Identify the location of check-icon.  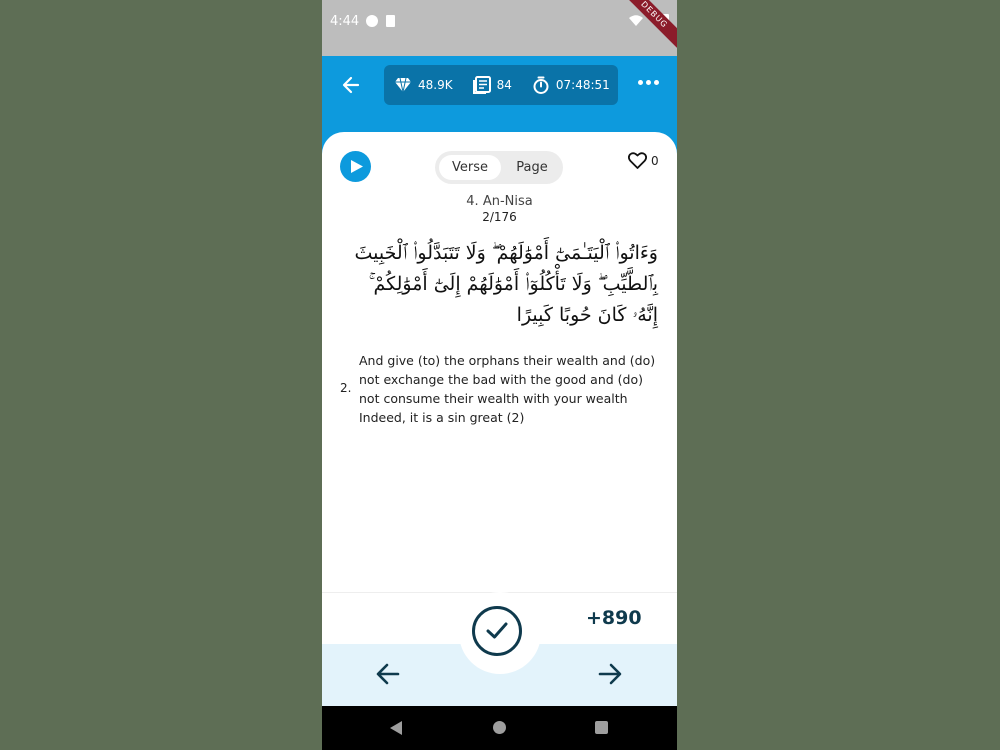
(497, 630).